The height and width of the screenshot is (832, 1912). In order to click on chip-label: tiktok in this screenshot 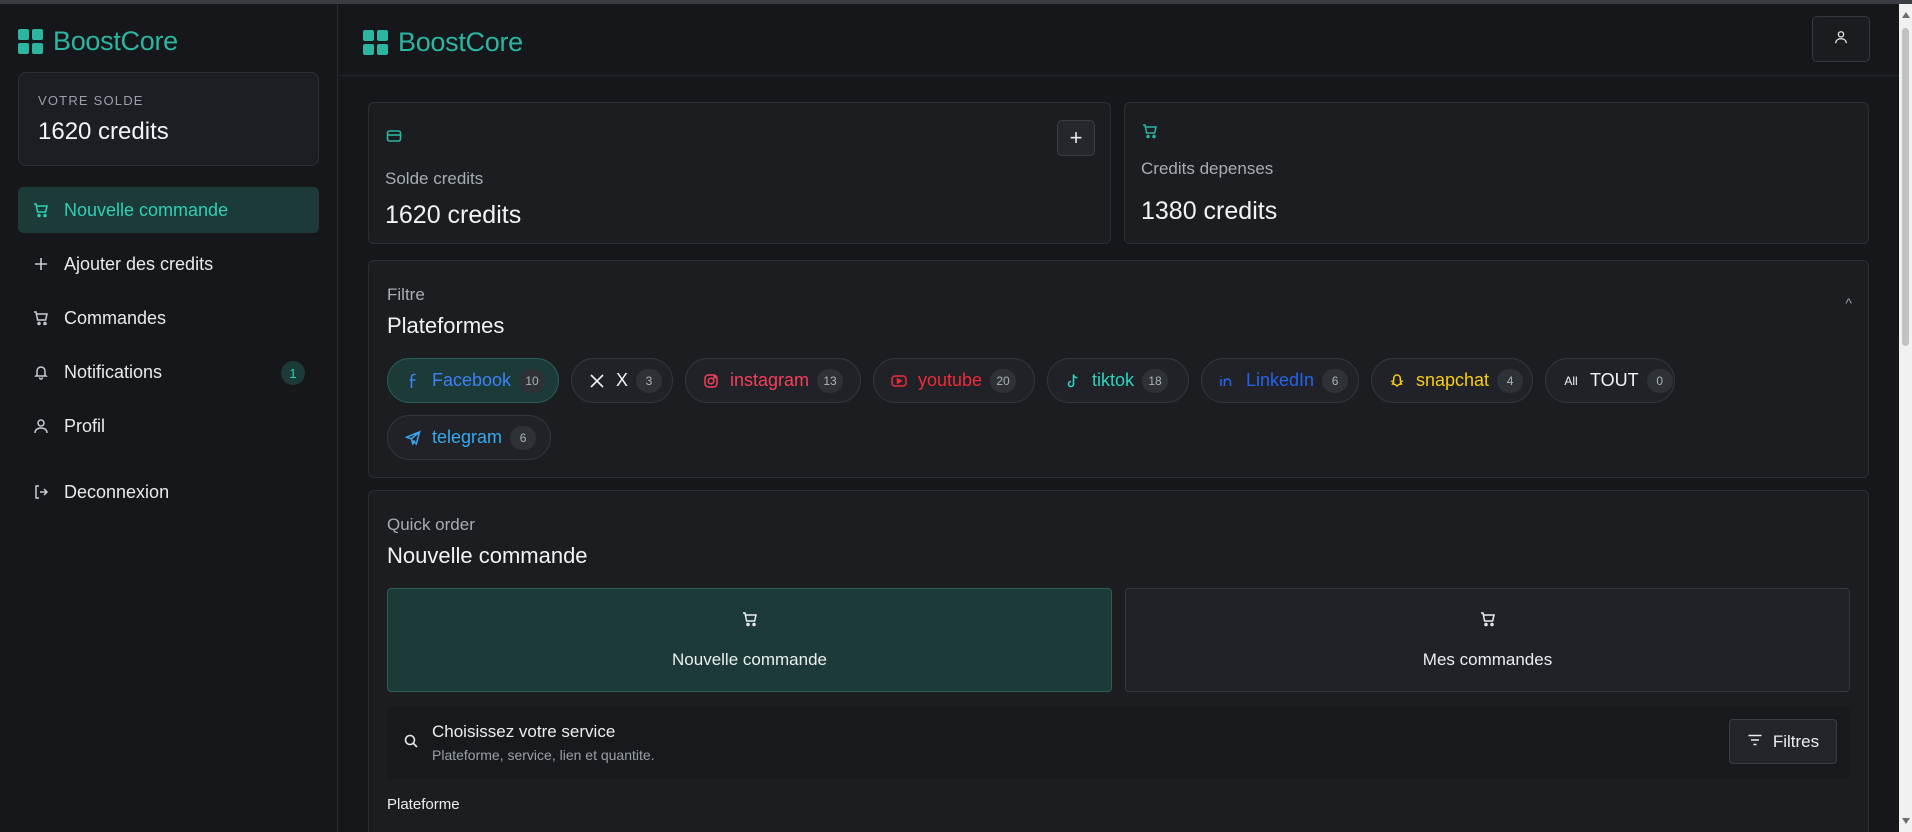, I will do `click(1113, 380)`.